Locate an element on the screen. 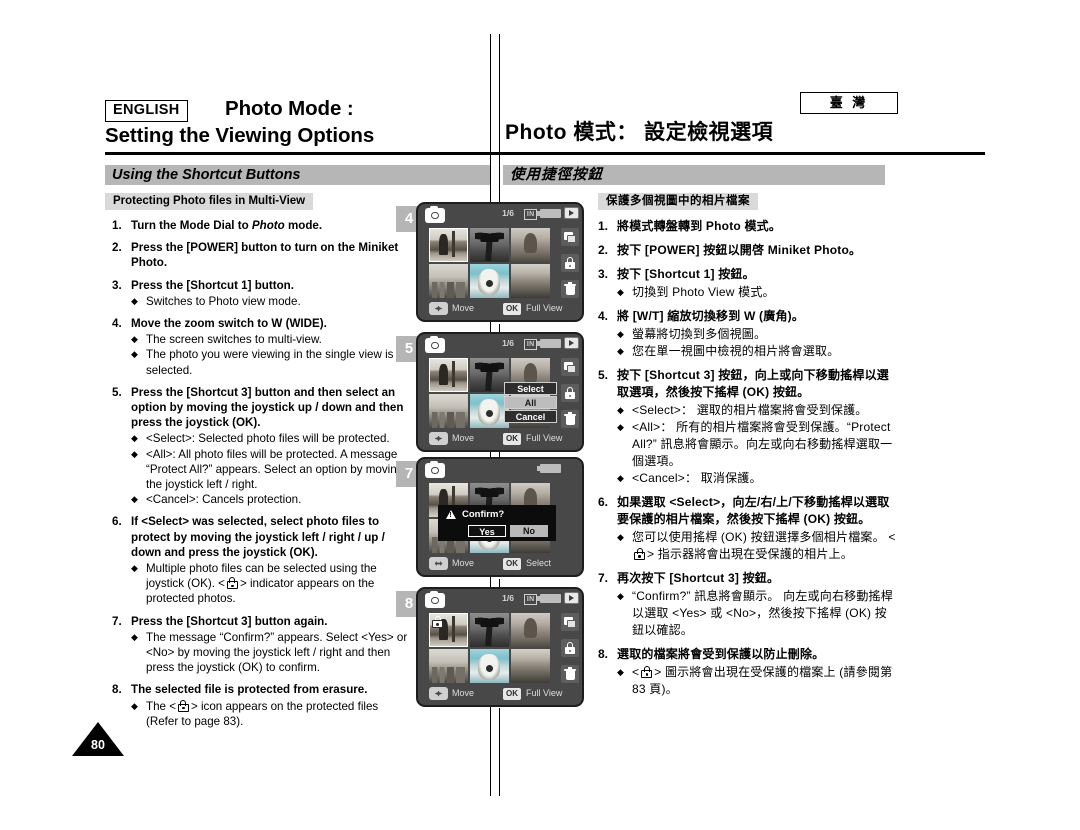 Image resolution: width=1080 pixels, height=830 pixels. step-number: 1. is located at coordinates (603, 226).